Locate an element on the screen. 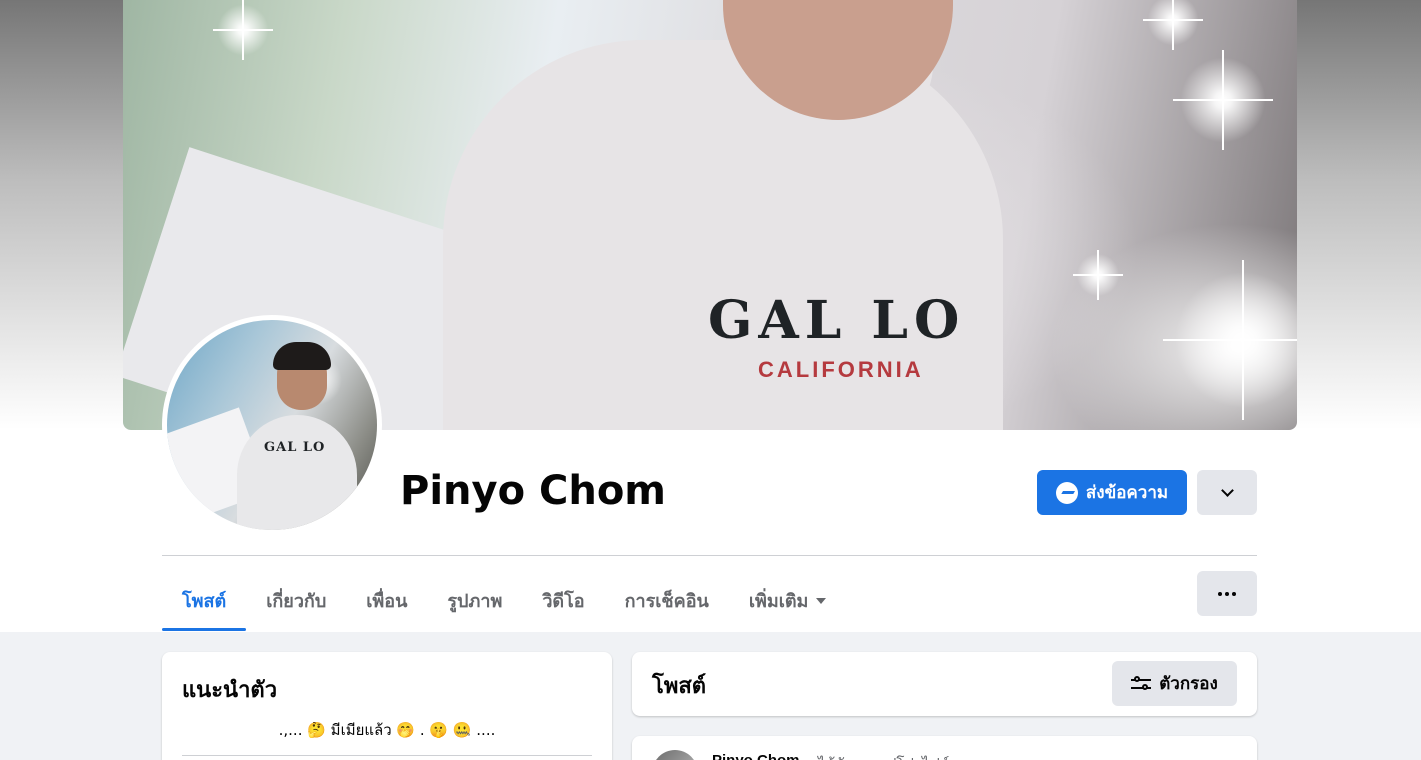  post-item: Pinyo Chom ได้อัพเดตรูปโปรไฟล์ is located at coordinates (944, 748).